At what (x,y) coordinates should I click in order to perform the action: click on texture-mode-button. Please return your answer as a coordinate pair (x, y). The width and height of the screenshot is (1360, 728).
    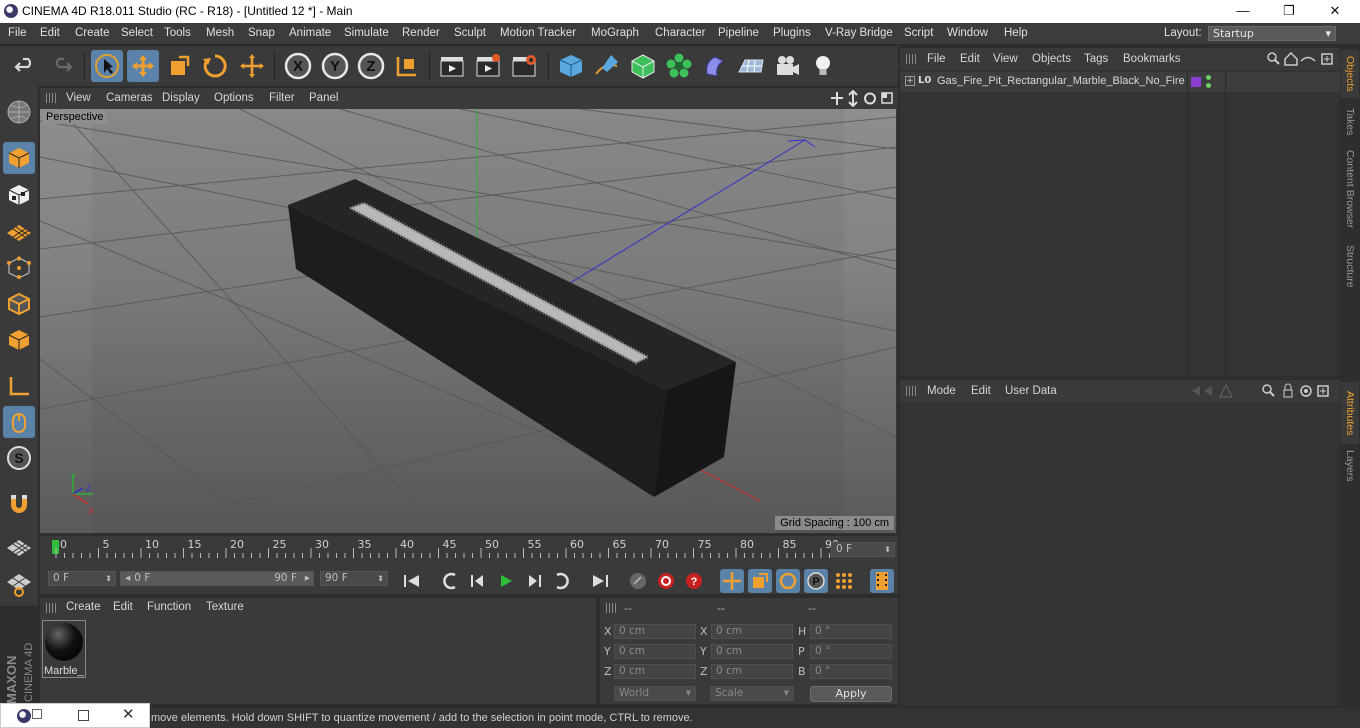
    Looking at the image, I should click on (19, 195).